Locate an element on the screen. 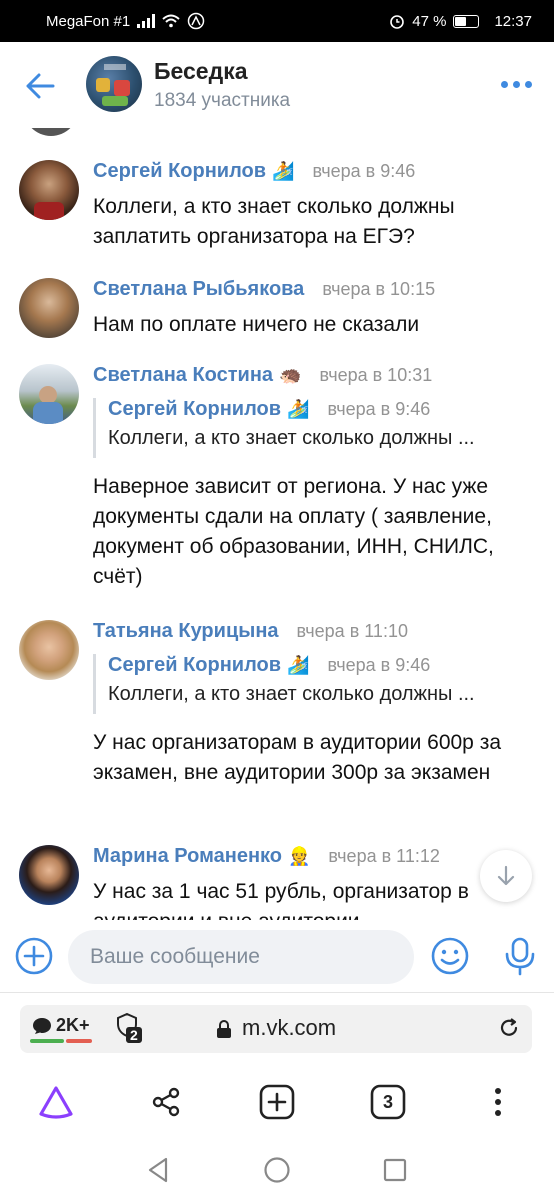 Image resolution: width=554 pixels, height=1200 pixels. scroll-down-button is located at coordinates (506, 876).